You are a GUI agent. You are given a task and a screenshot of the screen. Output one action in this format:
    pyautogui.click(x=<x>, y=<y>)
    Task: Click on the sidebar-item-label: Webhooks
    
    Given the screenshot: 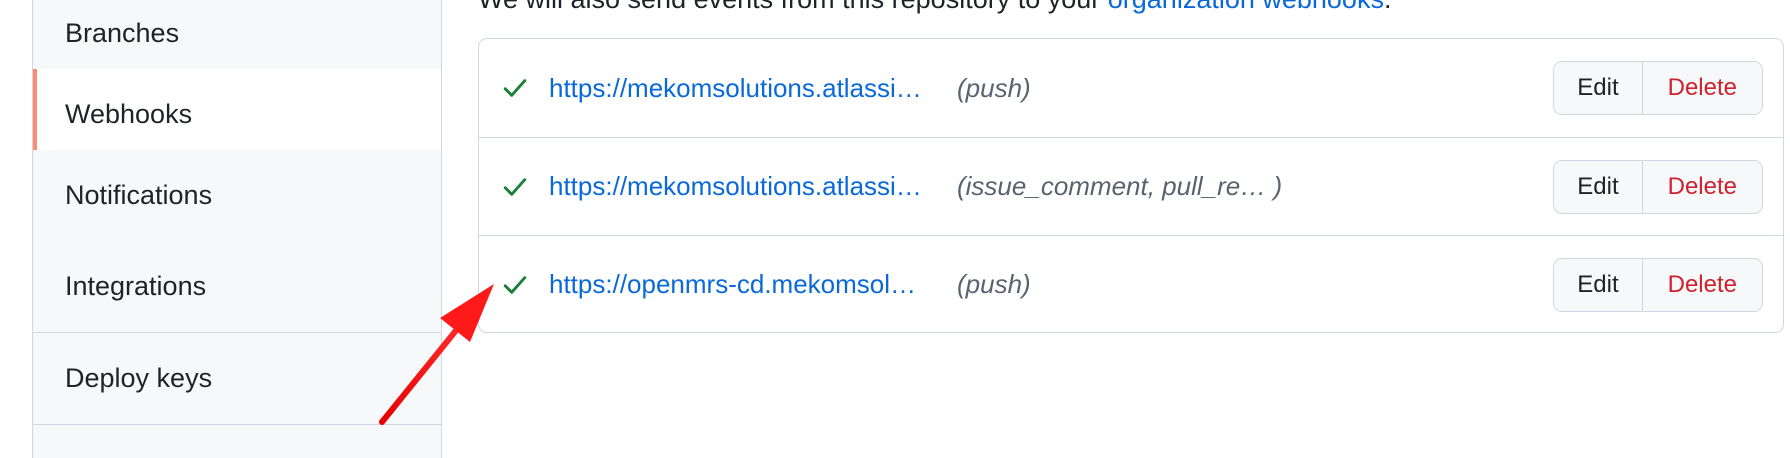 What is the action you would take?
    pyautogui.click(x=129, y=114)
    